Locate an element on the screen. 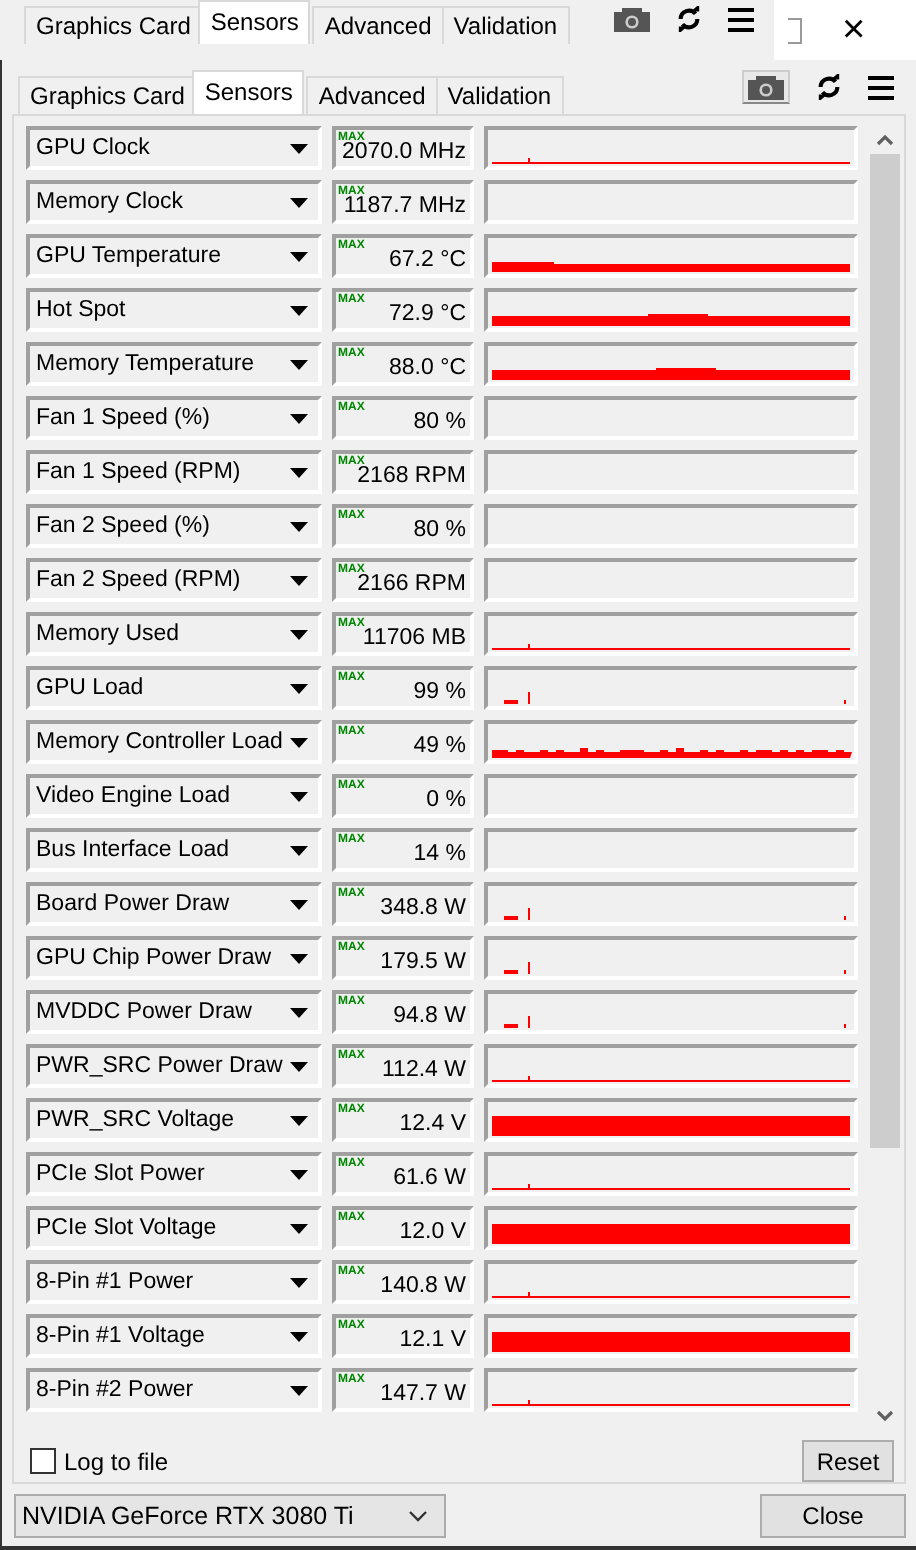 The image size is (916, 1550). sensor-select: Bus Interface Load is located at coordinates (174, 850).